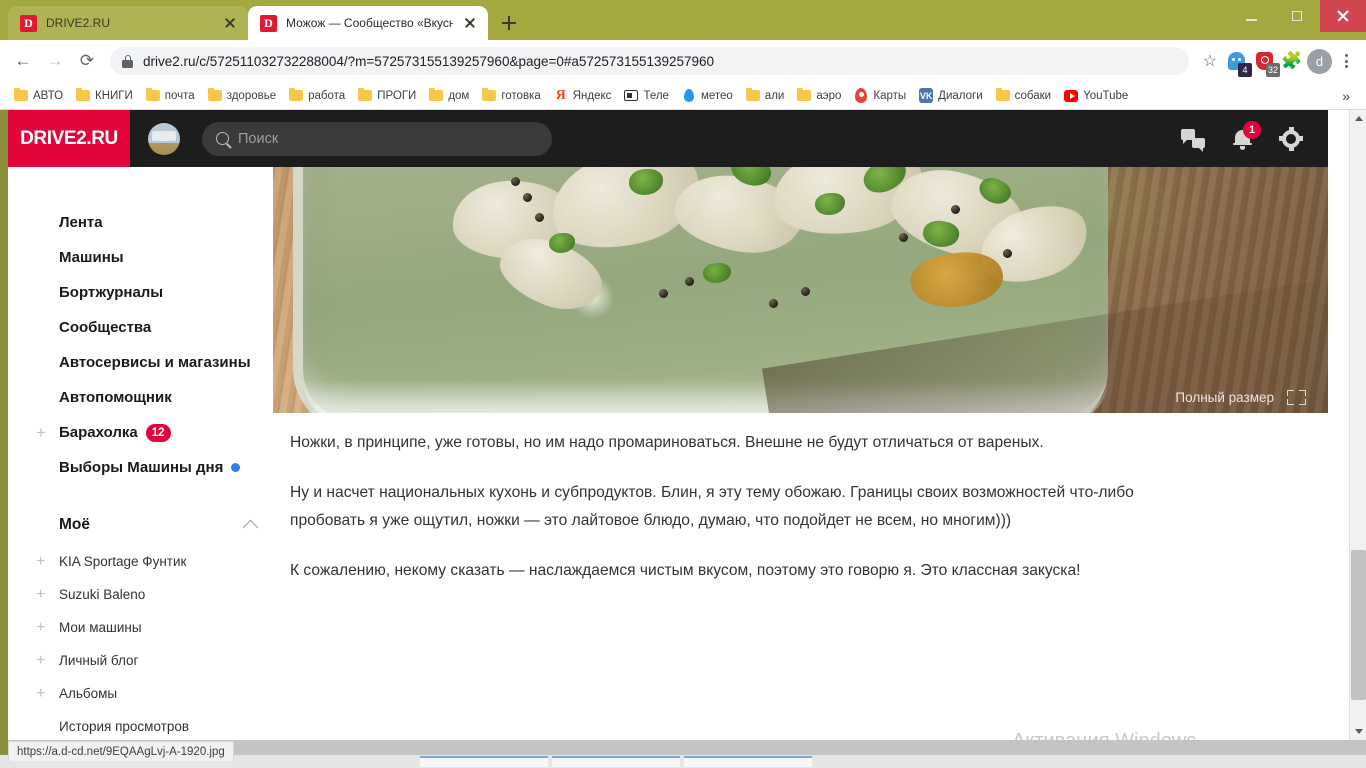  I want to click on sidebar-item-bortzhurnaly: Бортжурналы, so click(162, 292).